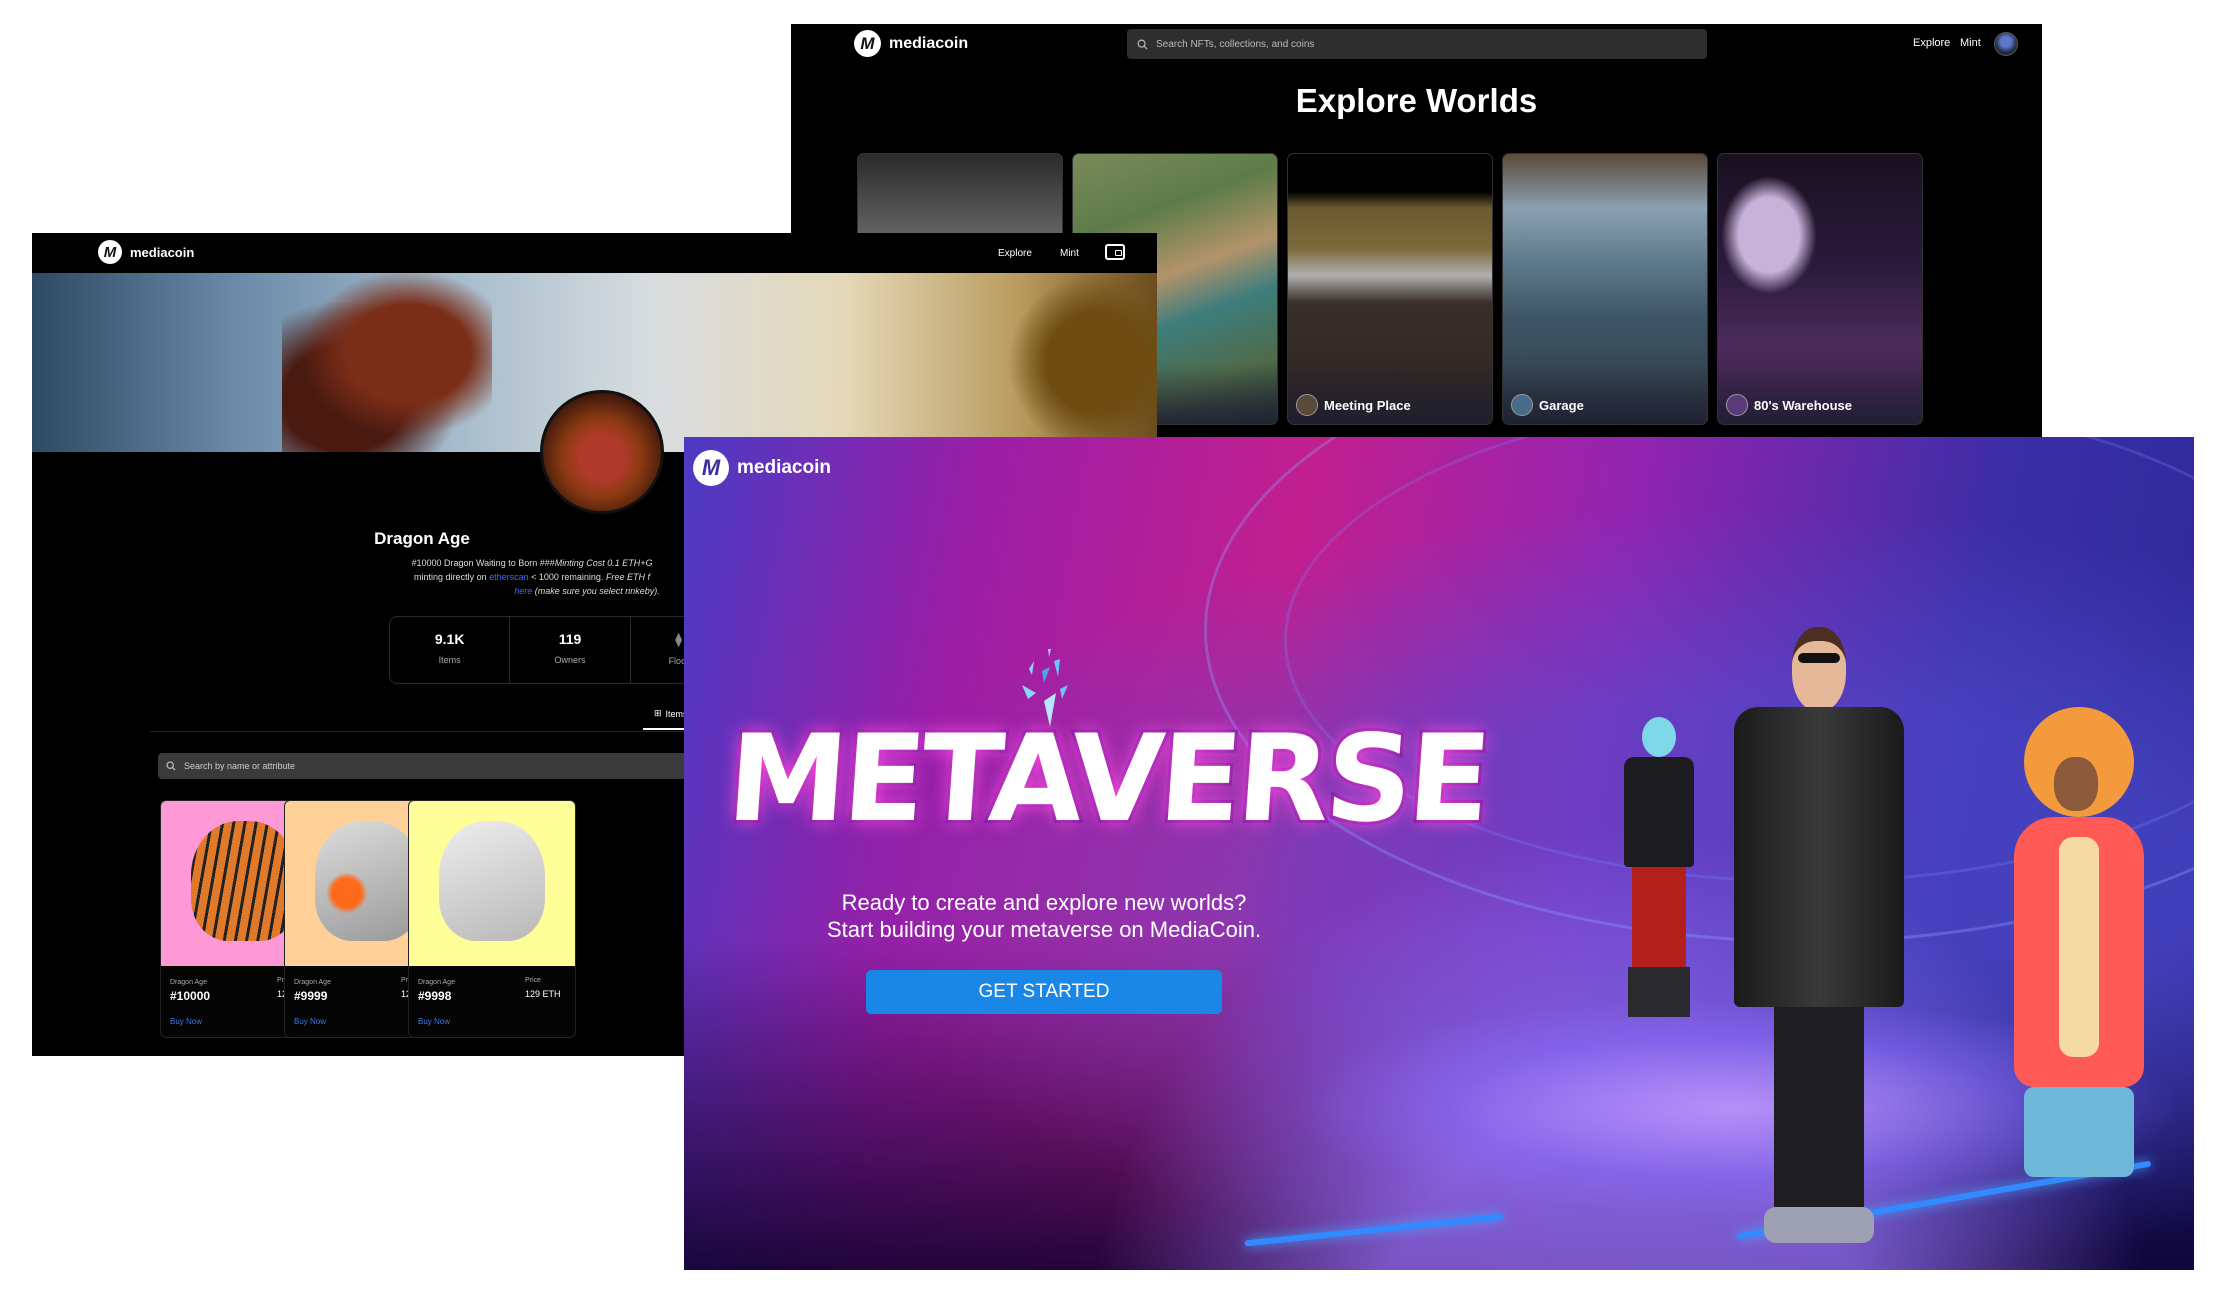  Describe the element at coordinates (543, 994) in the screenshot. I see `nft-price: 129 ETH` at that location.